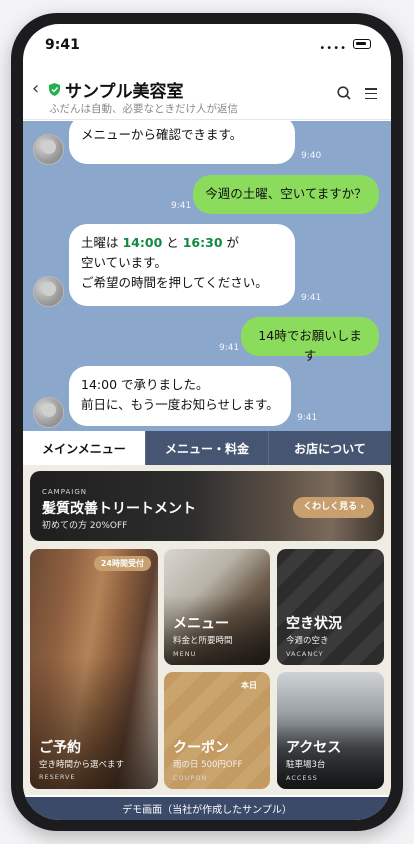  Describe the element at coordinates (85, 526) in the screenshot. I see `banner-subtitle: 初めての方 20%OFF` at that location.